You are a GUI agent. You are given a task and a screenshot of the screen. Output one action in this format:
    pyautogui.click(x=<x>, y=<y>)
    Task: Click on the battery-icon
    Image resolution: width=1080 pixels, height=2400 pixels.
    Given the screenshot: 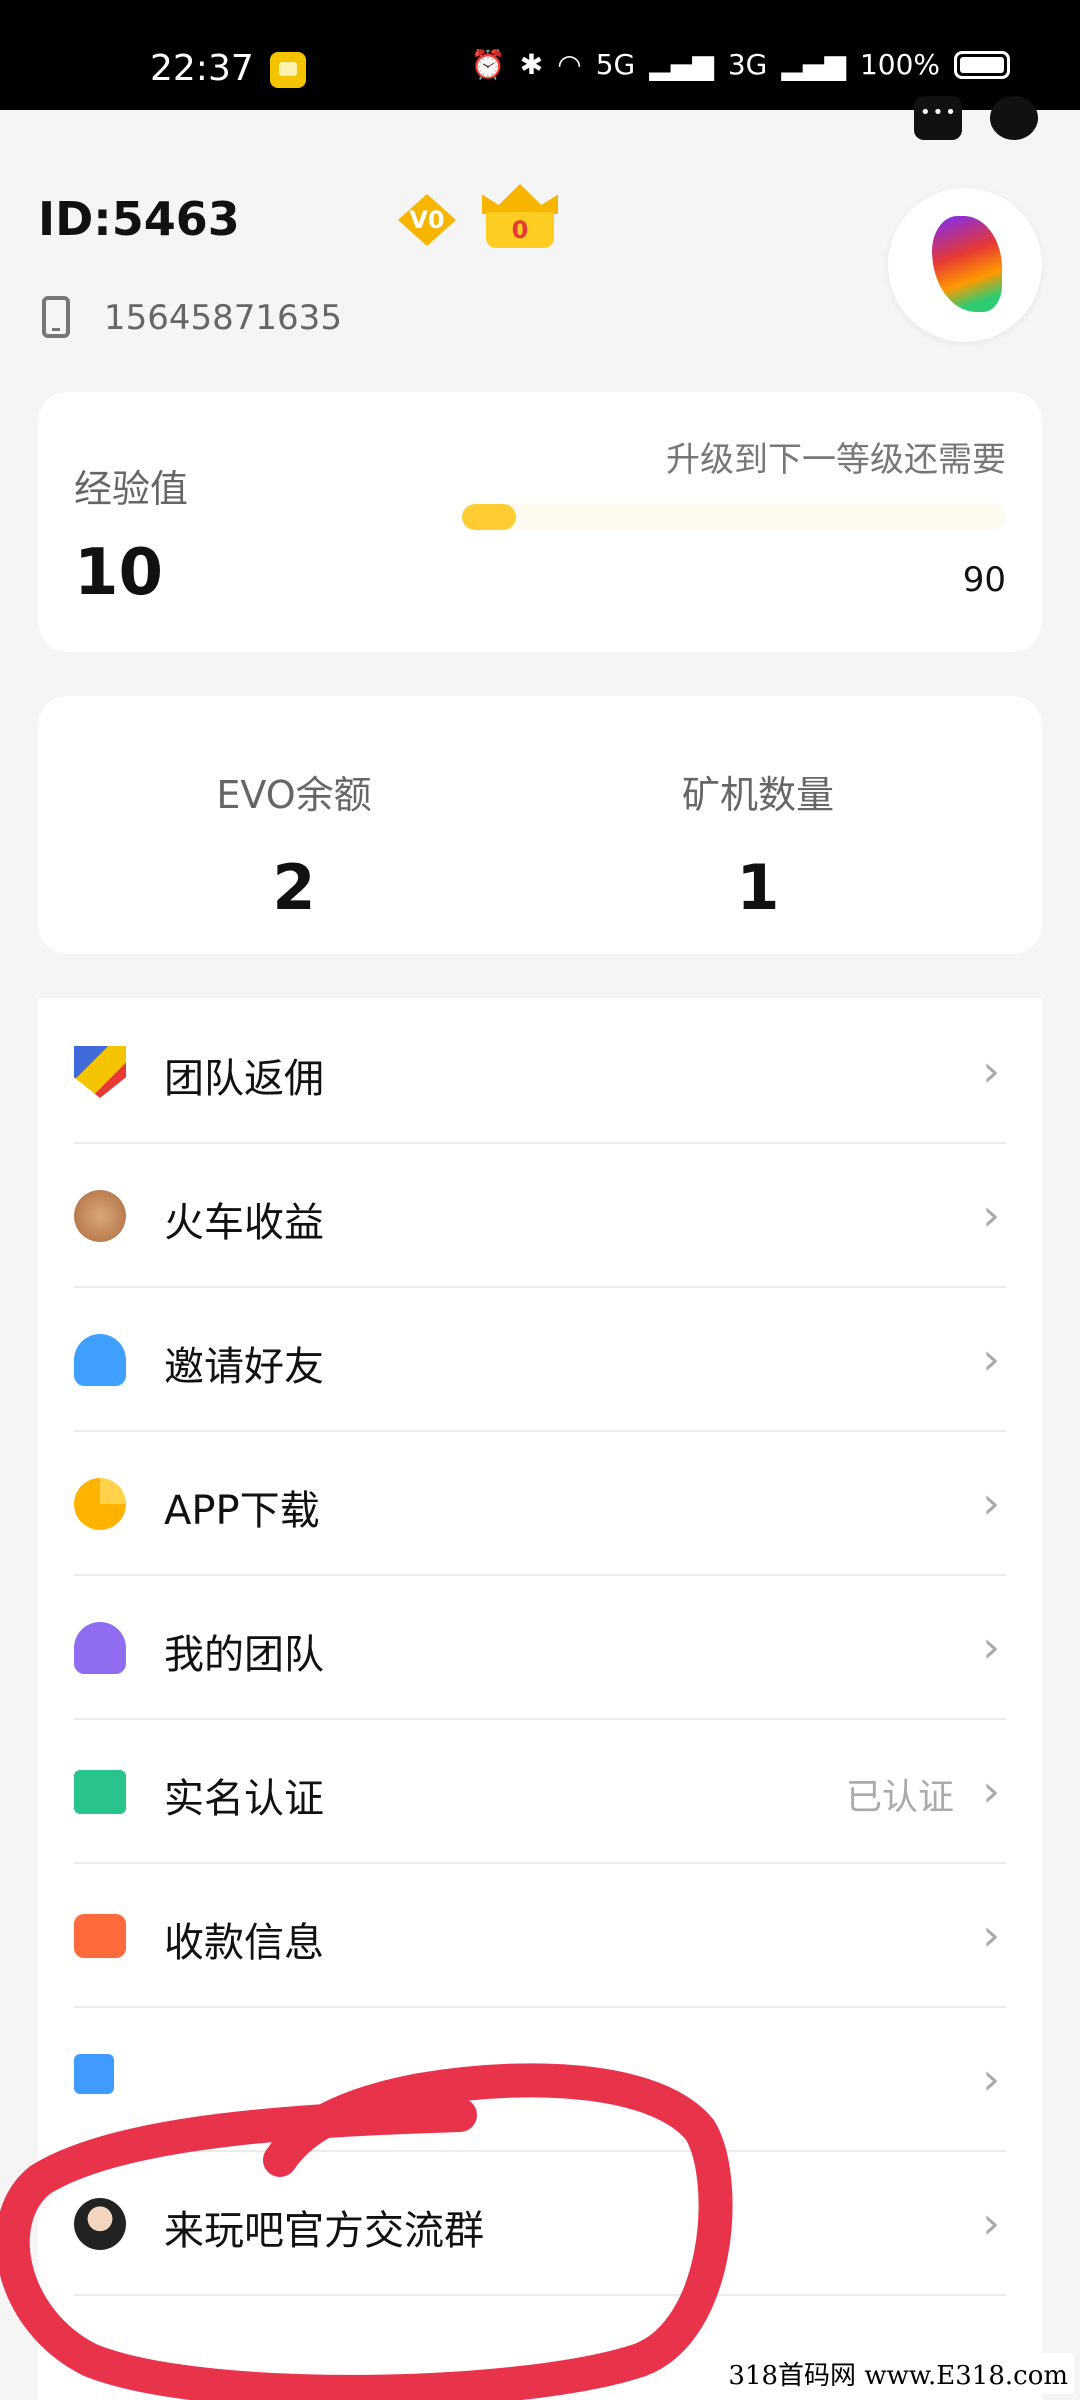 What is the action you would take?
    pyautogui.click(x=982, y=64)
    